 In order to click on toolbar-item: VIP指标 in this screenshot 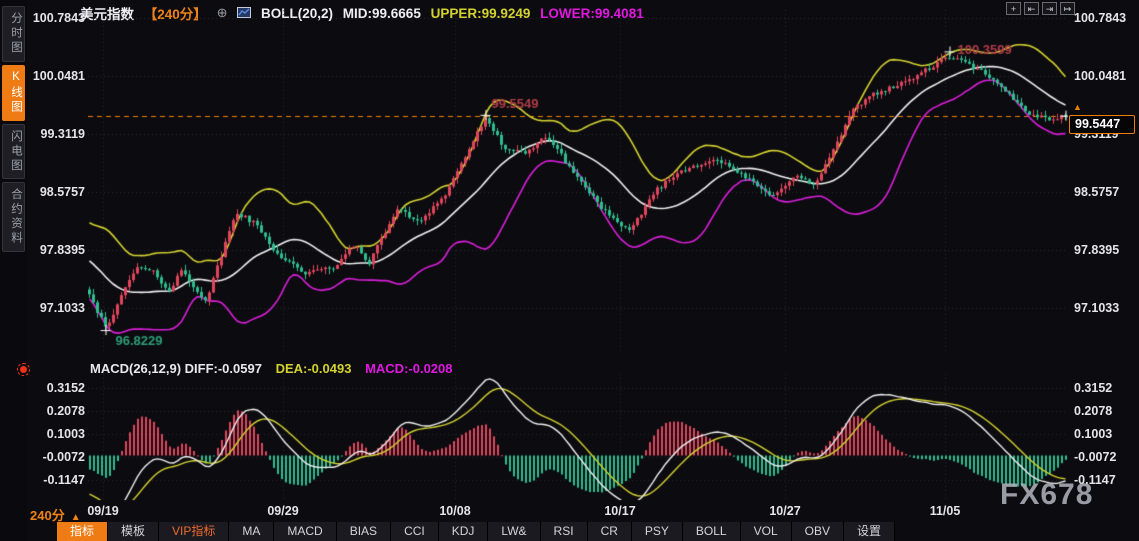, I will do `click(194, 531)`.